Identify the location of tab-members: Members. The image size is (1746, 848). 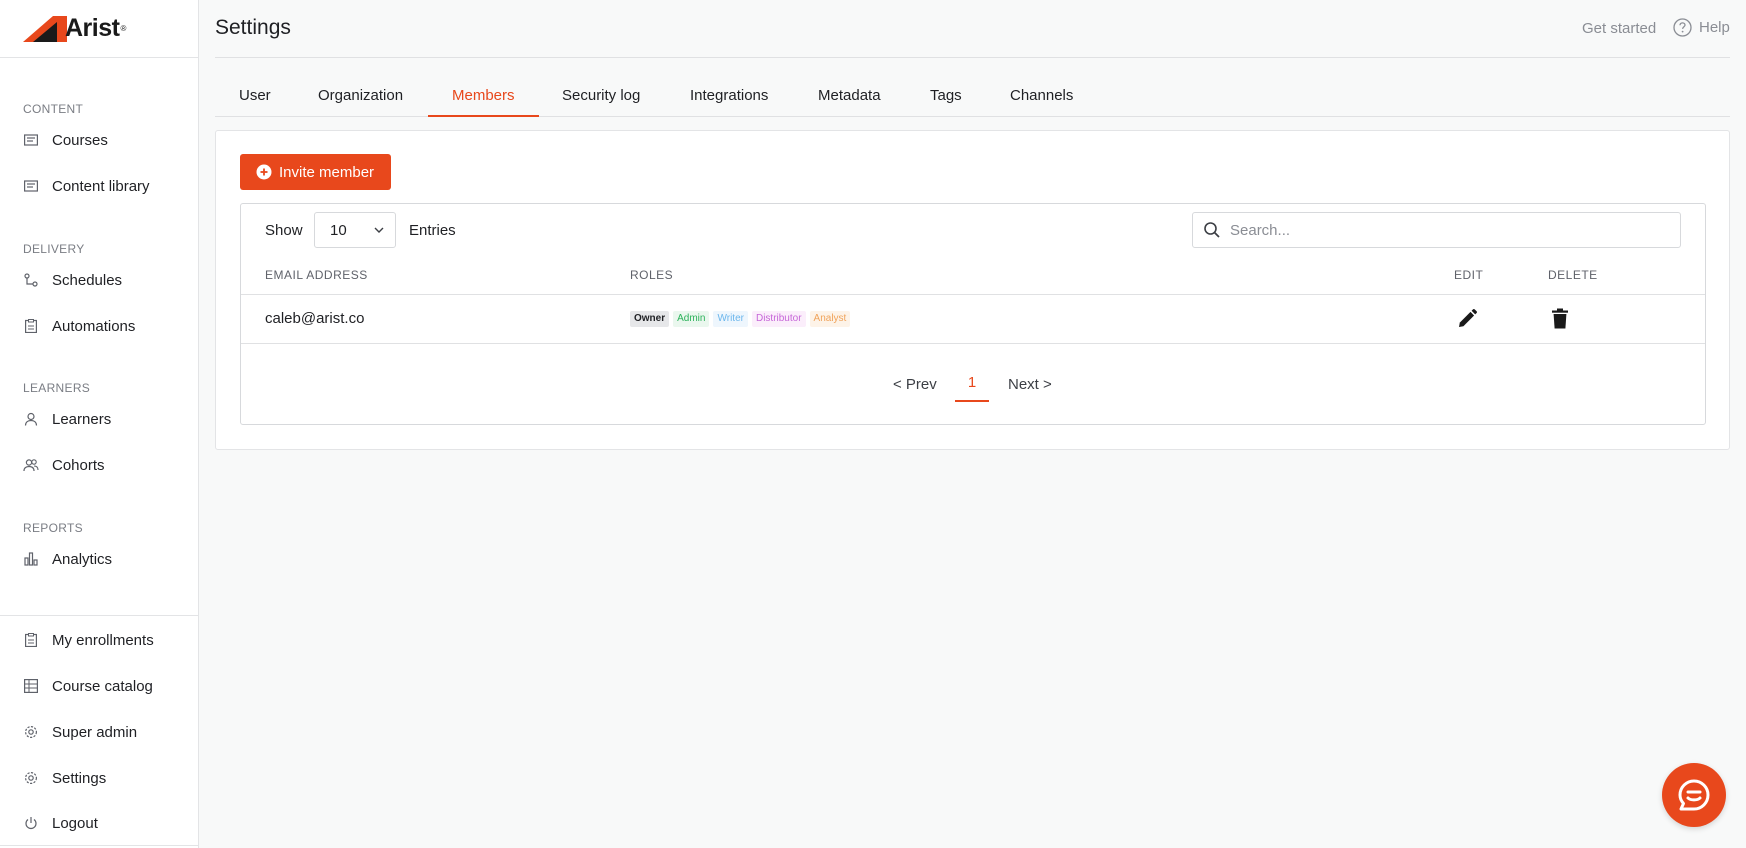
(483, 98).